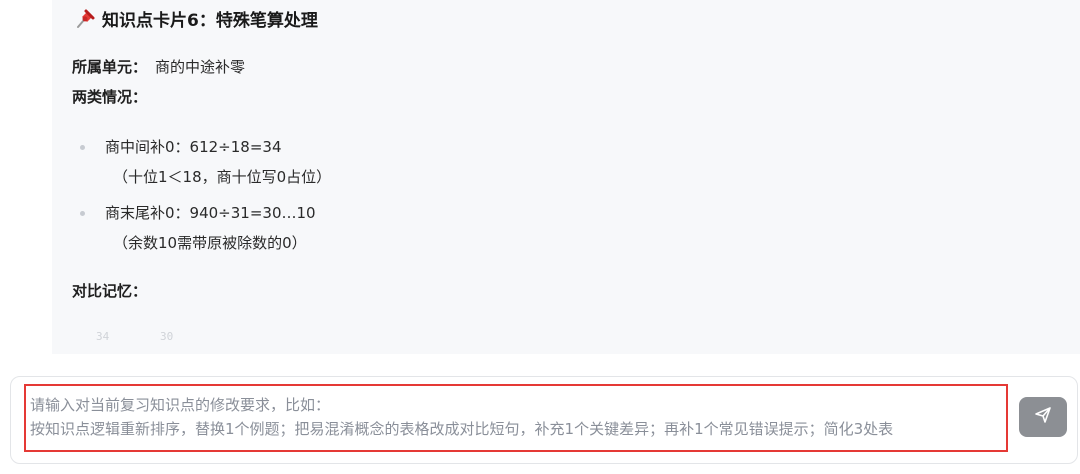 The image size is (1080, 474). I want to click on unit-row: 所属单元： 商的中途补零, so click(158, 66).